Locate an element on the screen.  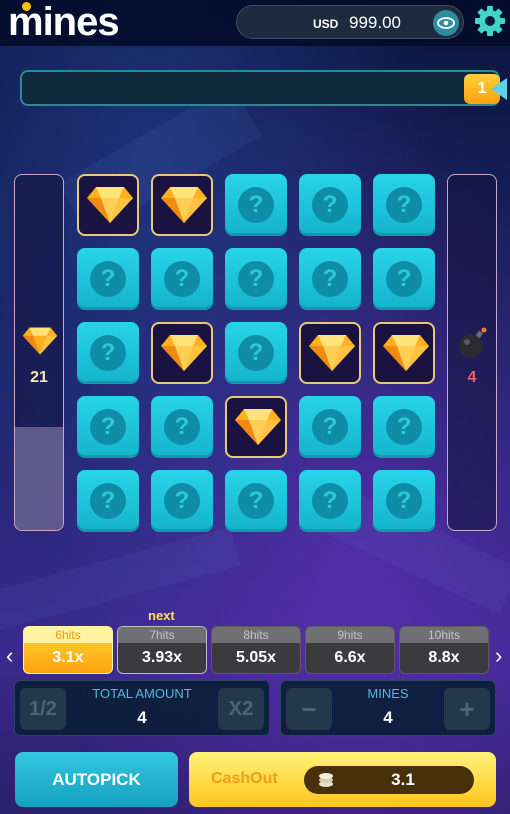
multiplier-value: 6.6x is located at coordinates (350, 657).